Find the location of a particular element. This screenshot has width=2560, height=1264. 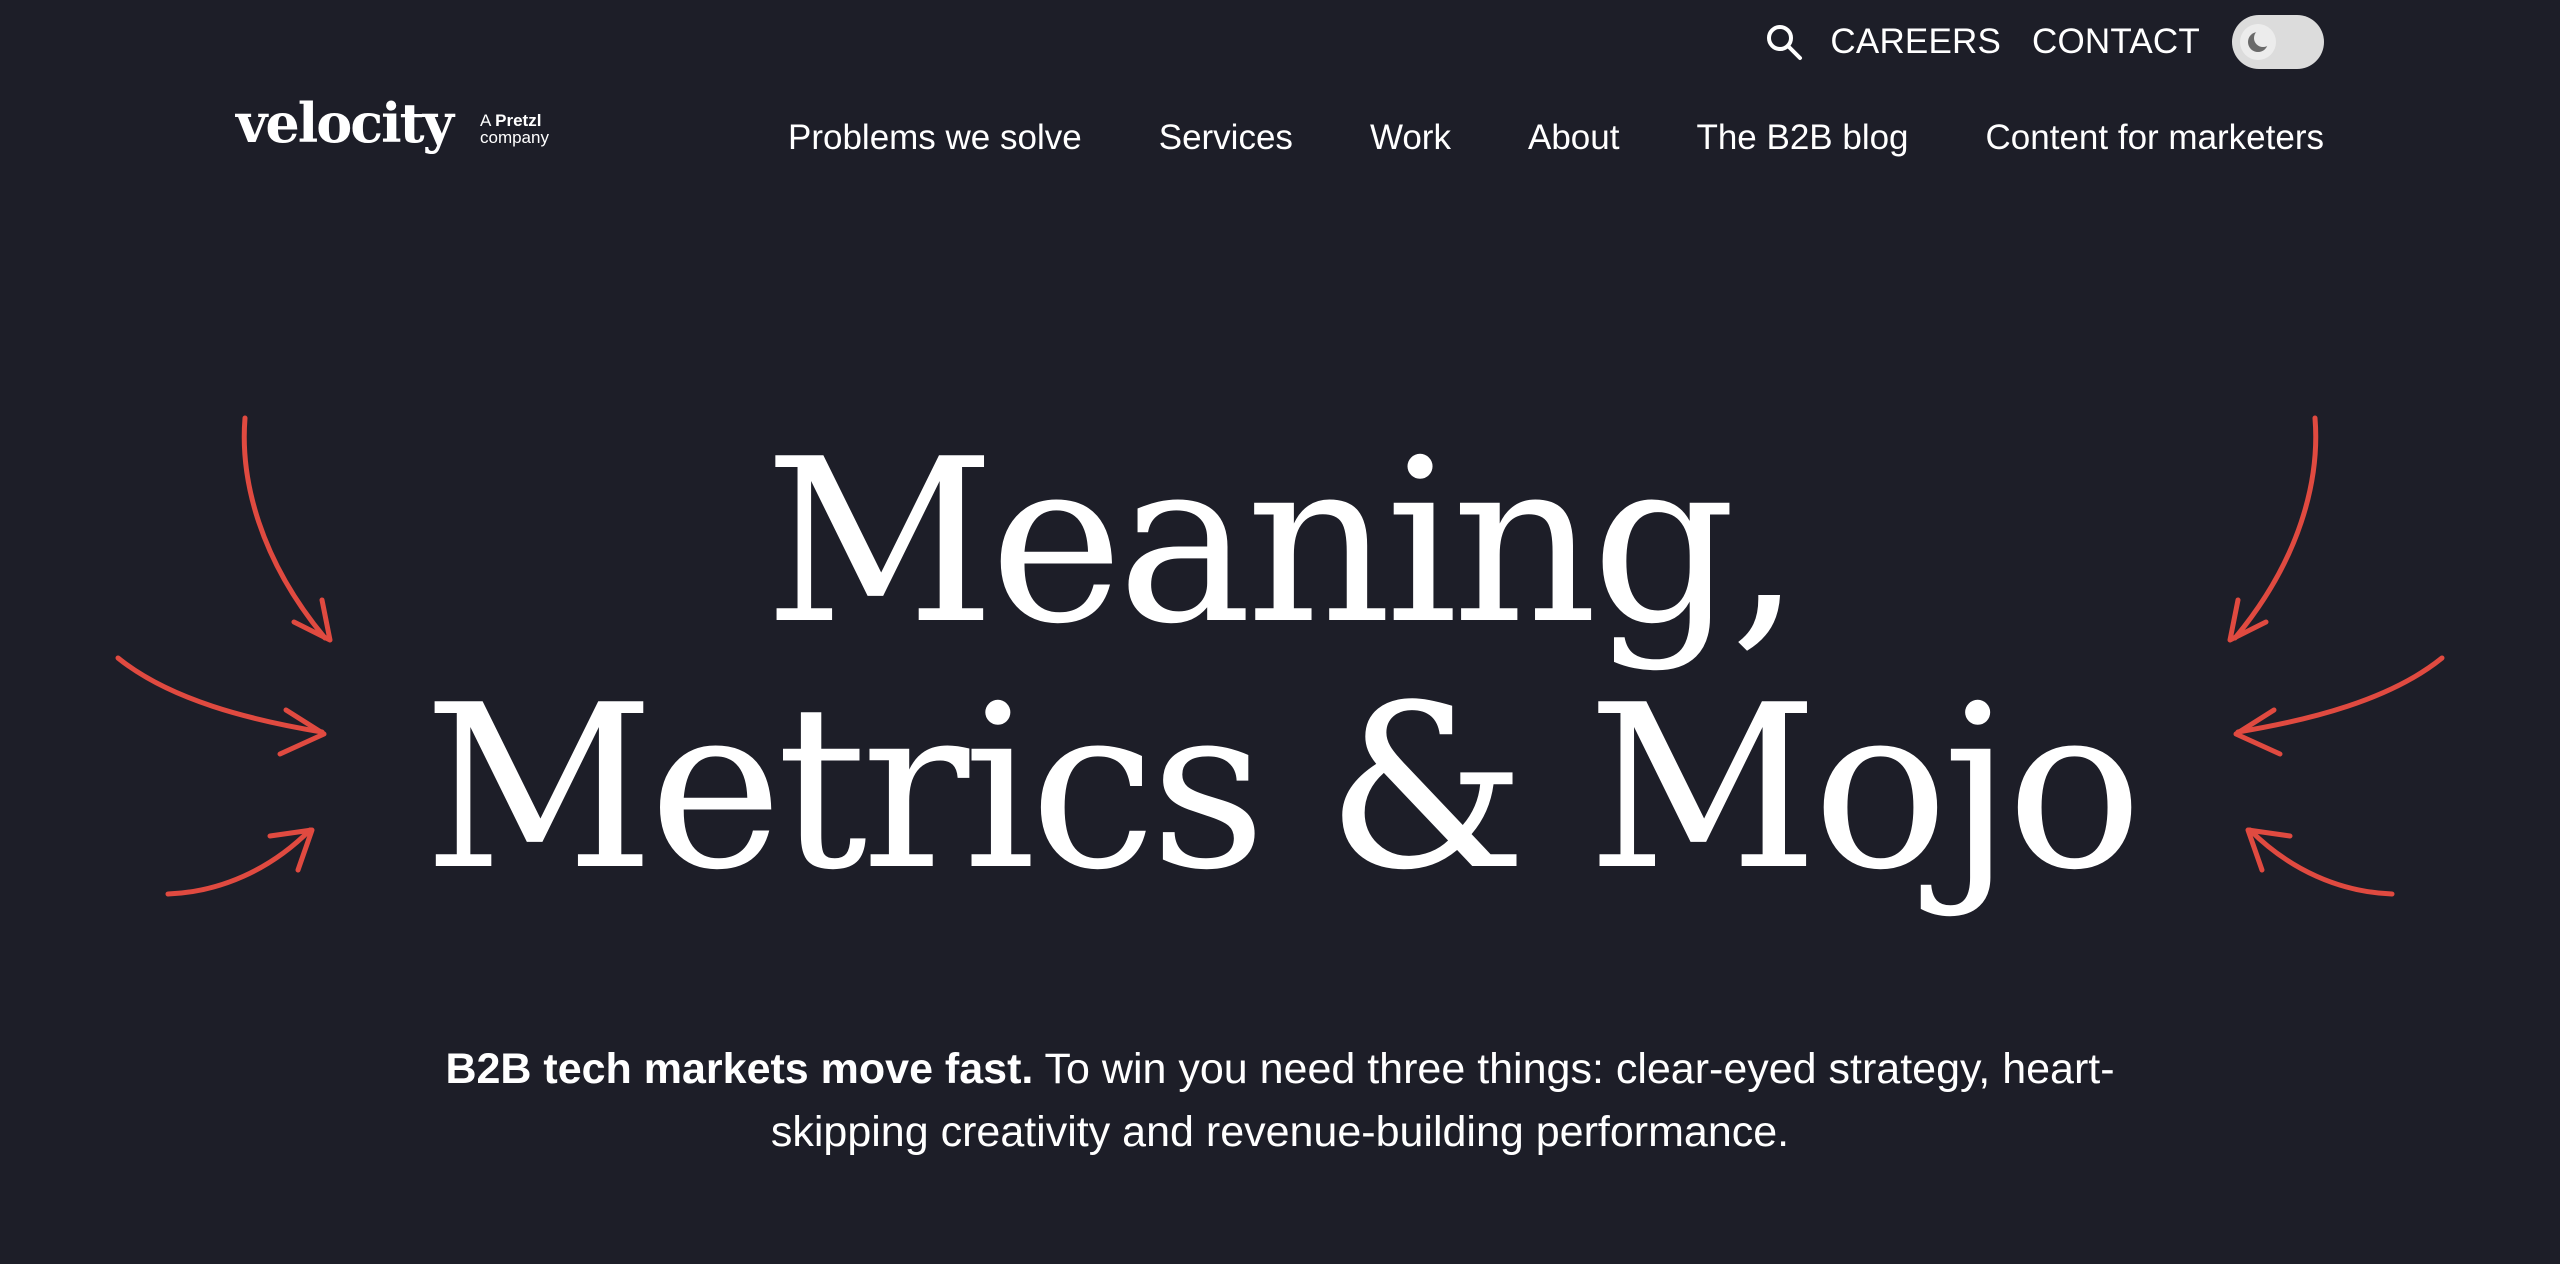

nav-item-services: Services is located at coordinates (1226, 138).